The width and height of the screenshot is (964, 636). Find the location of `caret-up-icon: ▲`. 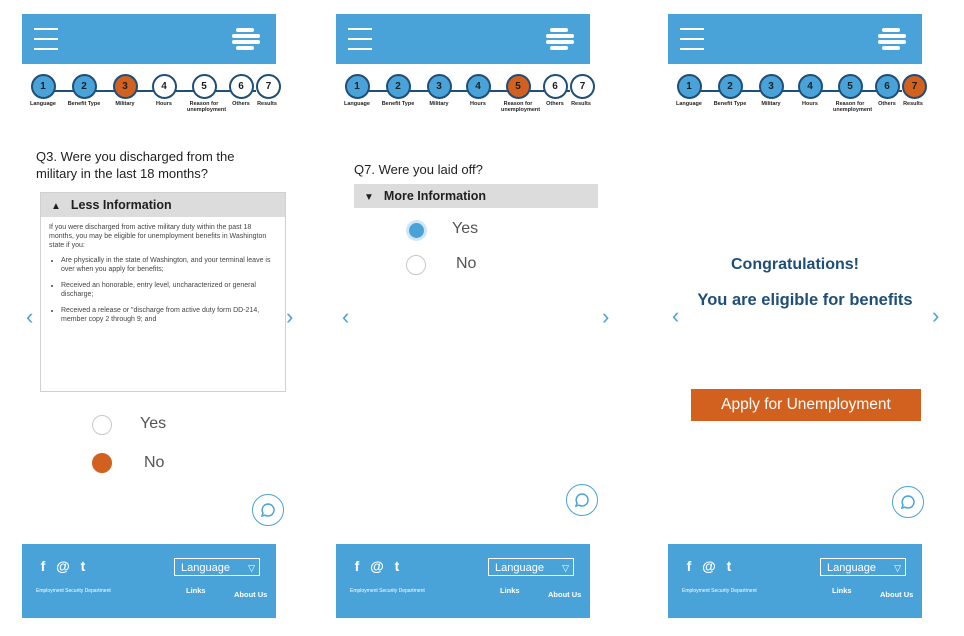

caret-up-icon: ▲ is located at coordinates (56, 206).